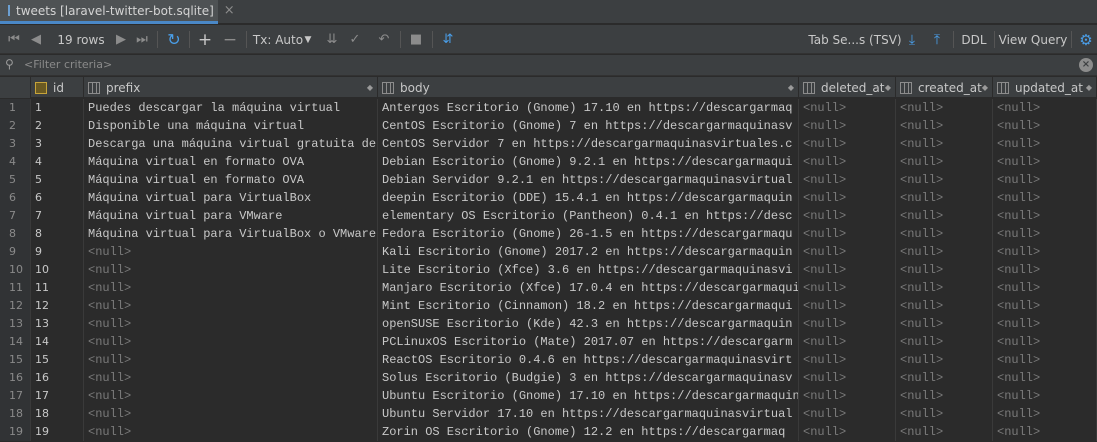 Image resolution: width=1097 pixels, height=442 pixels. What do you see at coordinates (1086, 65) in the screenshot?
I see `clear-filter-icon: ×` at bounding box center [1086, 65].